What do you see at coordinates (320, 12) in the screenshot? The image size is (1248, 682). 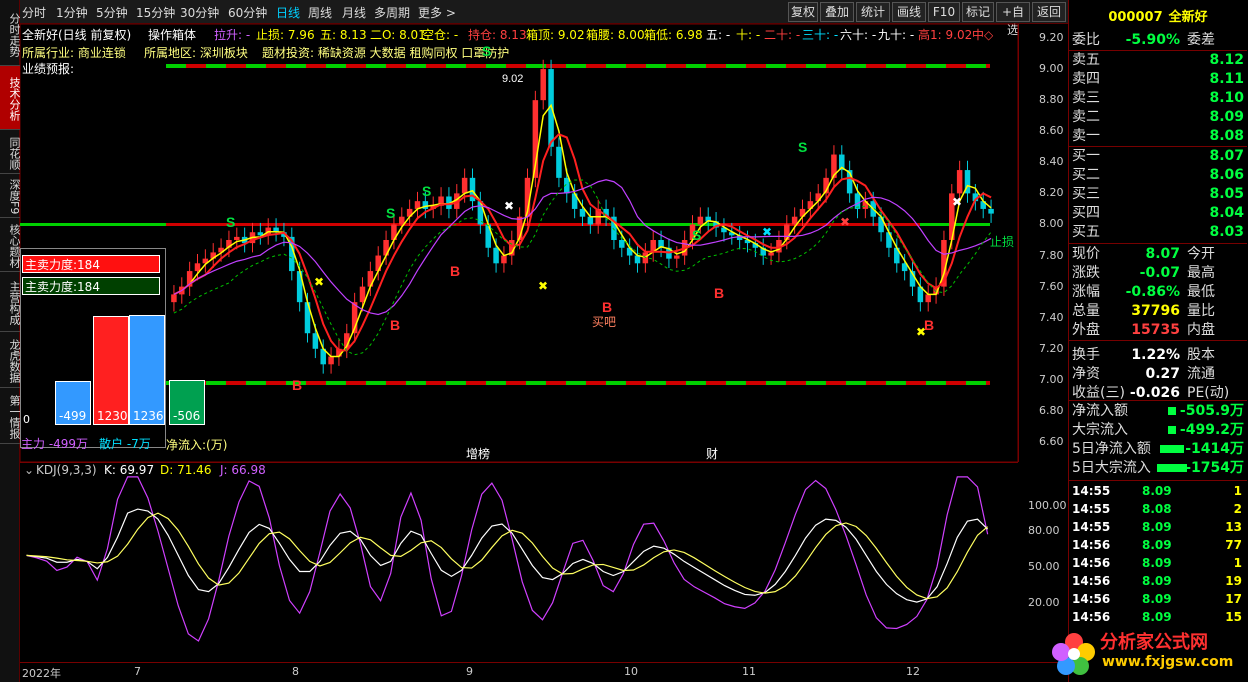 I see `timeframe-tab-7: 周线` at bounding box center [320, 12].